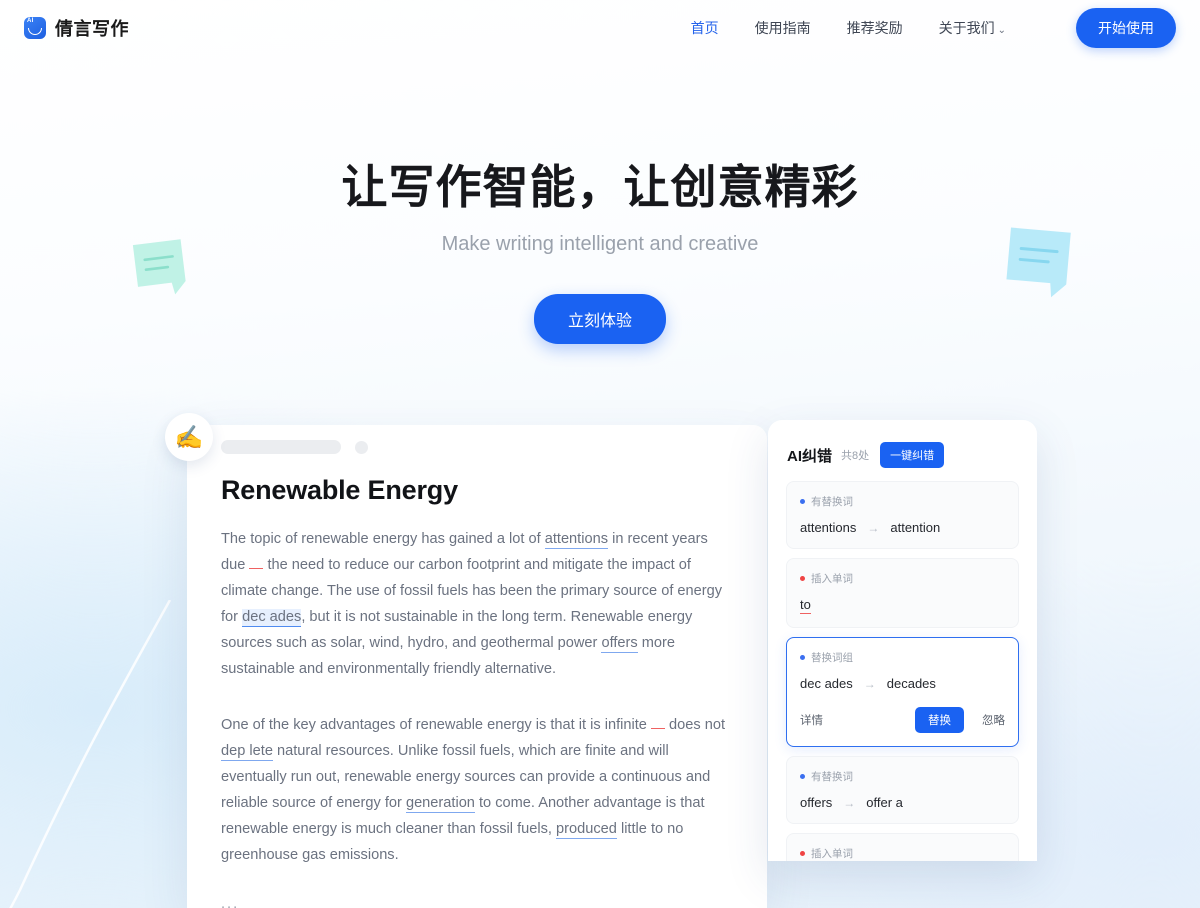 The image size is (1200, 908). What do you see at coordinates (783, 28) in the screenshot?
I see `nav-item-guide: 使用指南` at bounding box center [783, 28].